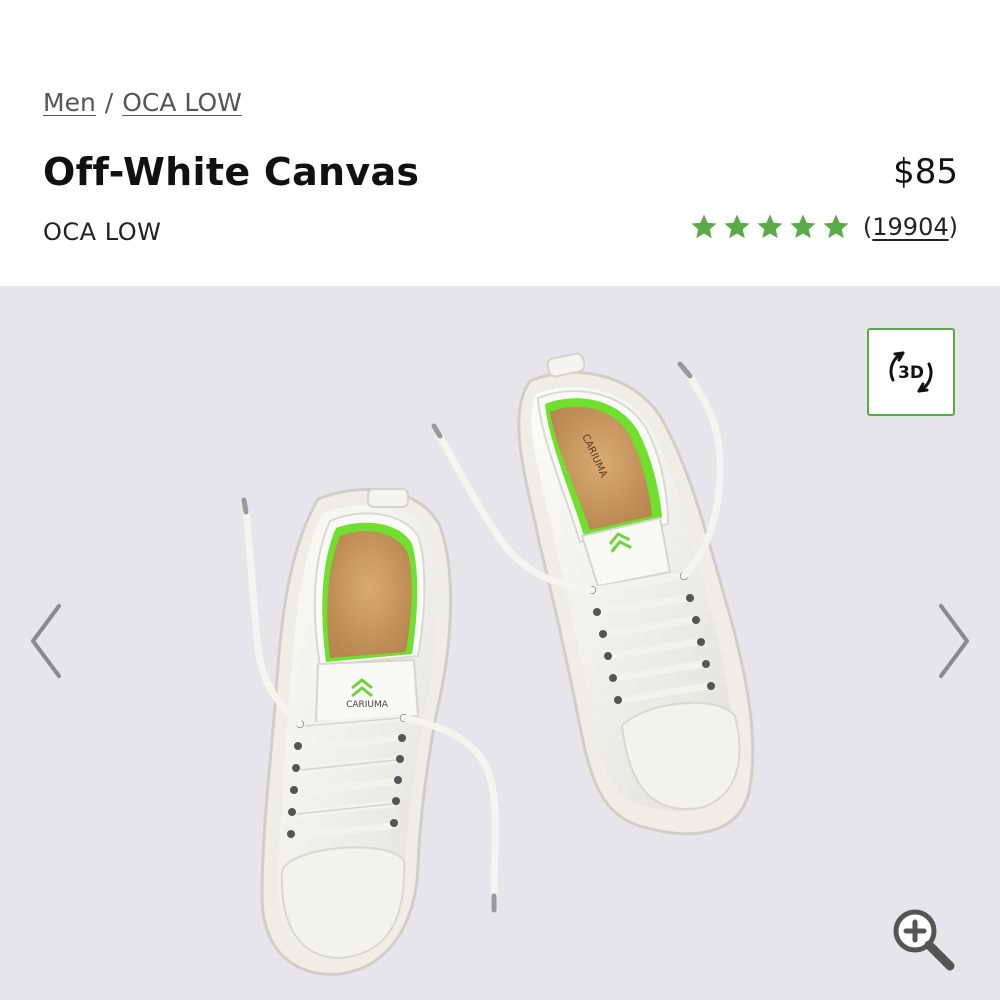  I want to click on previous-image-button, so click(45, 641).